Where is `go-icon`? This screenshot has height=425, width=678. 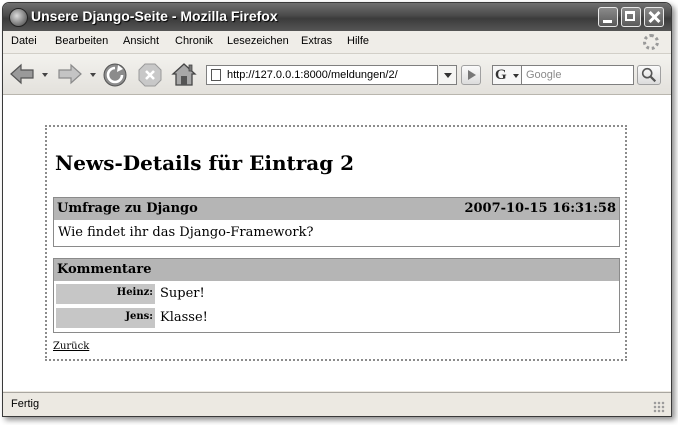 go-icon is located at coordinates (471, 75).